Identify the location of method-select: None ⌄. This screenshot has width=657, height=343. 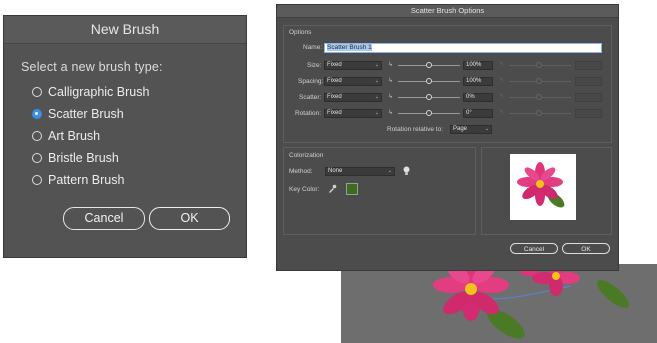
(360, 171).